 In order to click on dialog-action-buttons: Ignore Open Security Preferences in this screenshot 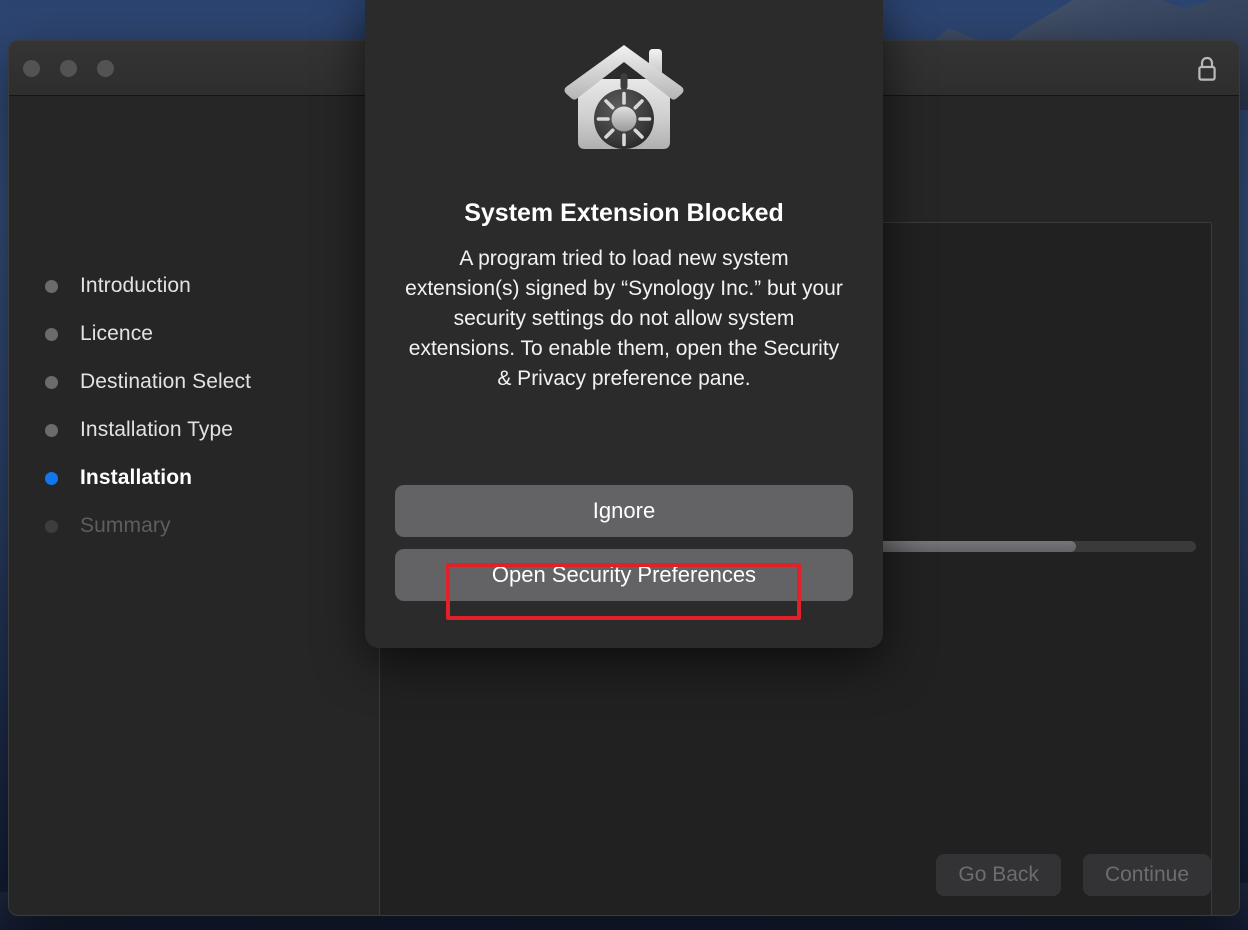, I will do `click(624, 543)`.